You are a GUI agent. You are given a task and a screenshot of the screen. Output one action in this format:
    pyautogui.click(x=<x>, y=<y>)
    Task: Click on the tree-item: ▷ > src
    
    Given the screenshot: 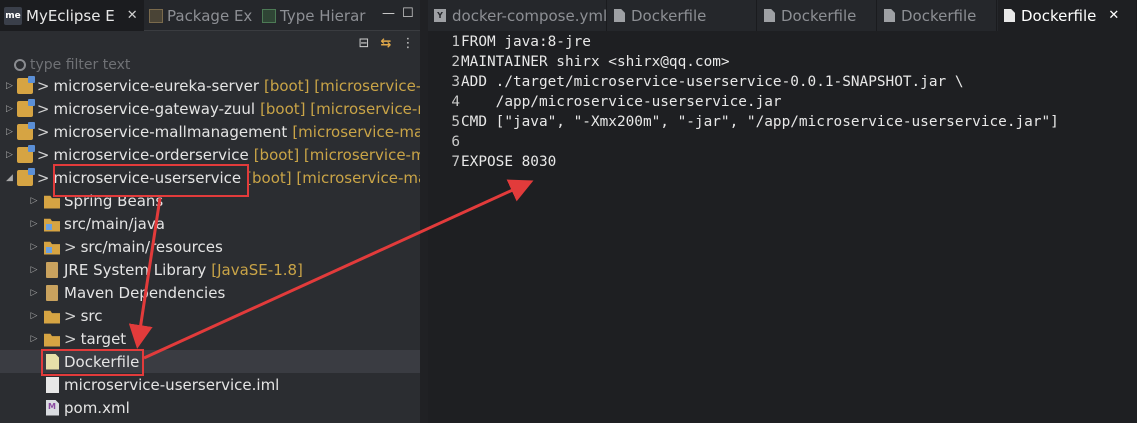 What is the action you would take?
    pyautogui.click(x=210, y=315)
    